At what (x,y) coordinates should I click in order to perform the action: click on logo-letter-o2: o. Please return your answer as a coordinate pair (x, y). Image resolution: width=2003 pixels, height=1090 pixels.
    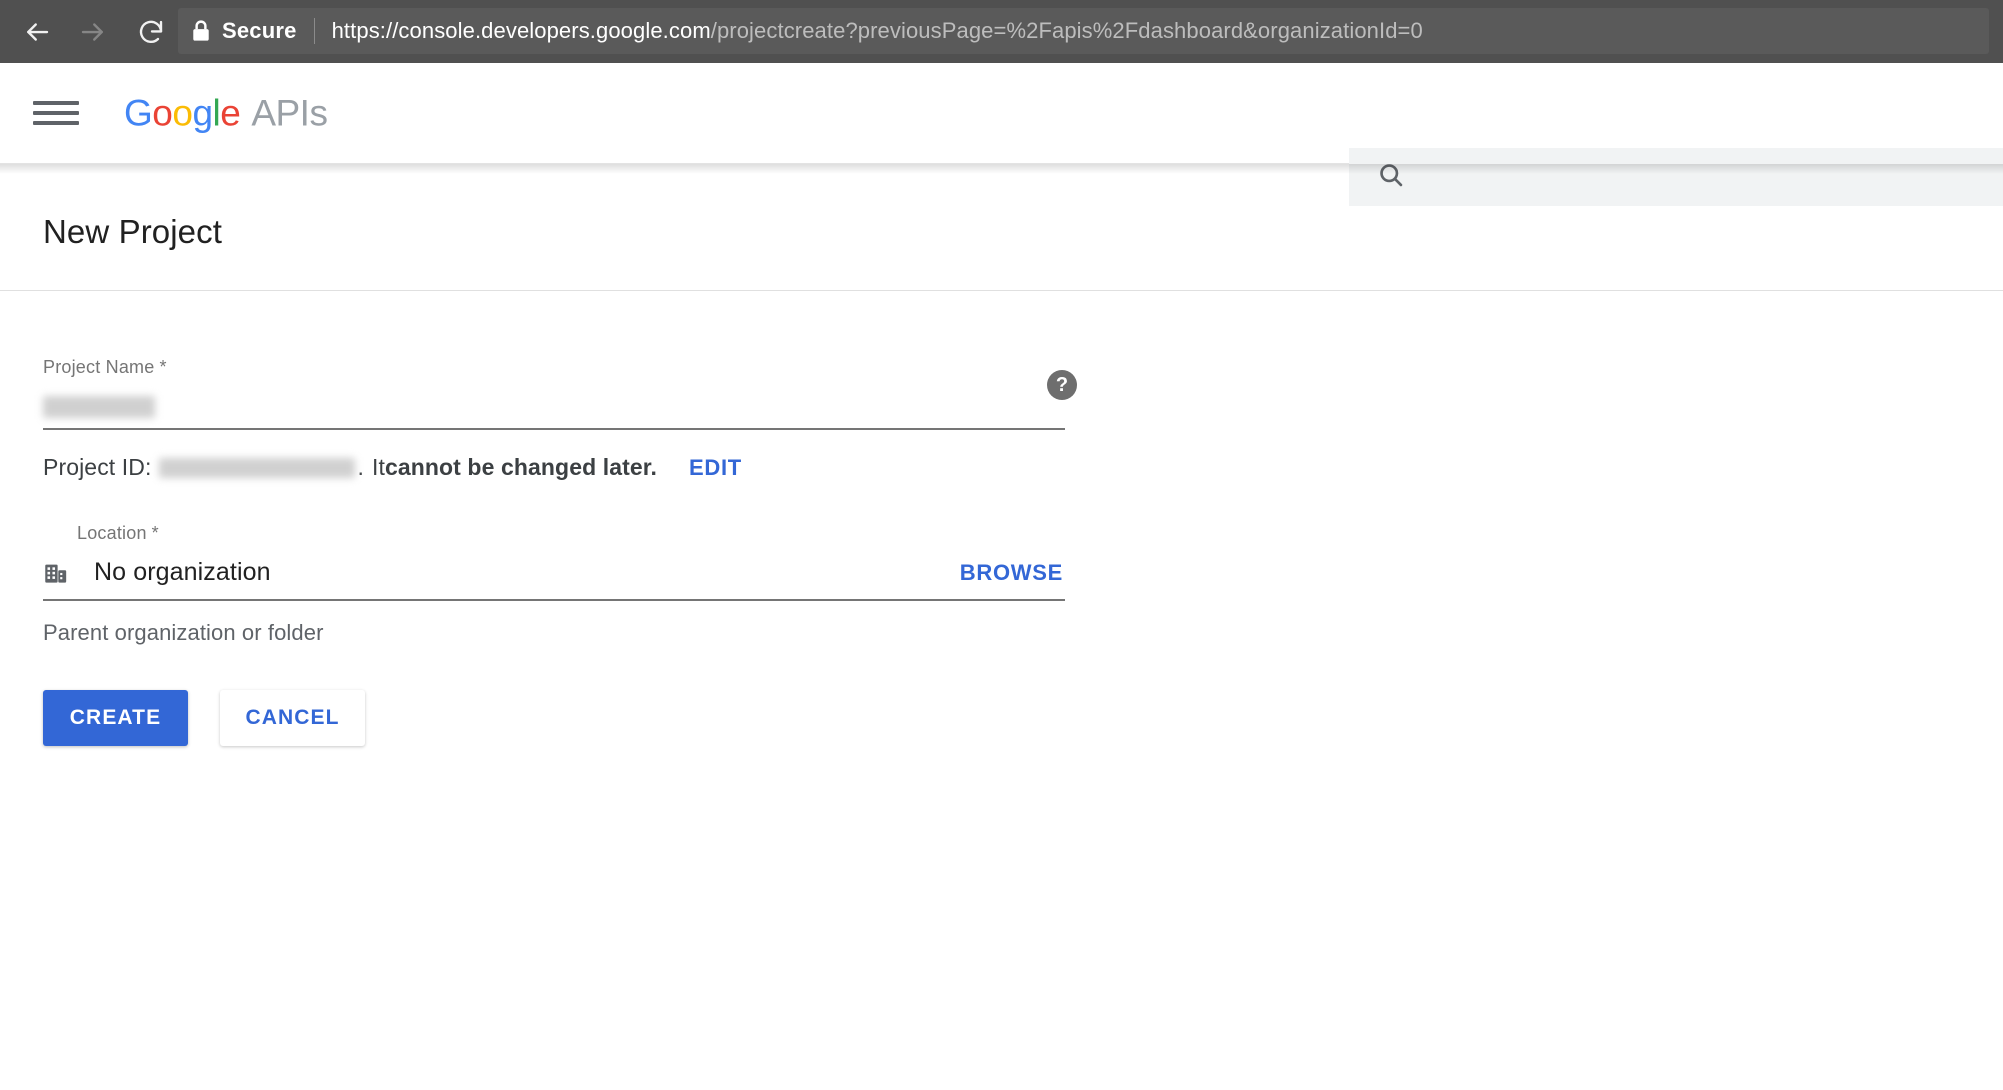
    Looking at the image, I should click on (182, 113).